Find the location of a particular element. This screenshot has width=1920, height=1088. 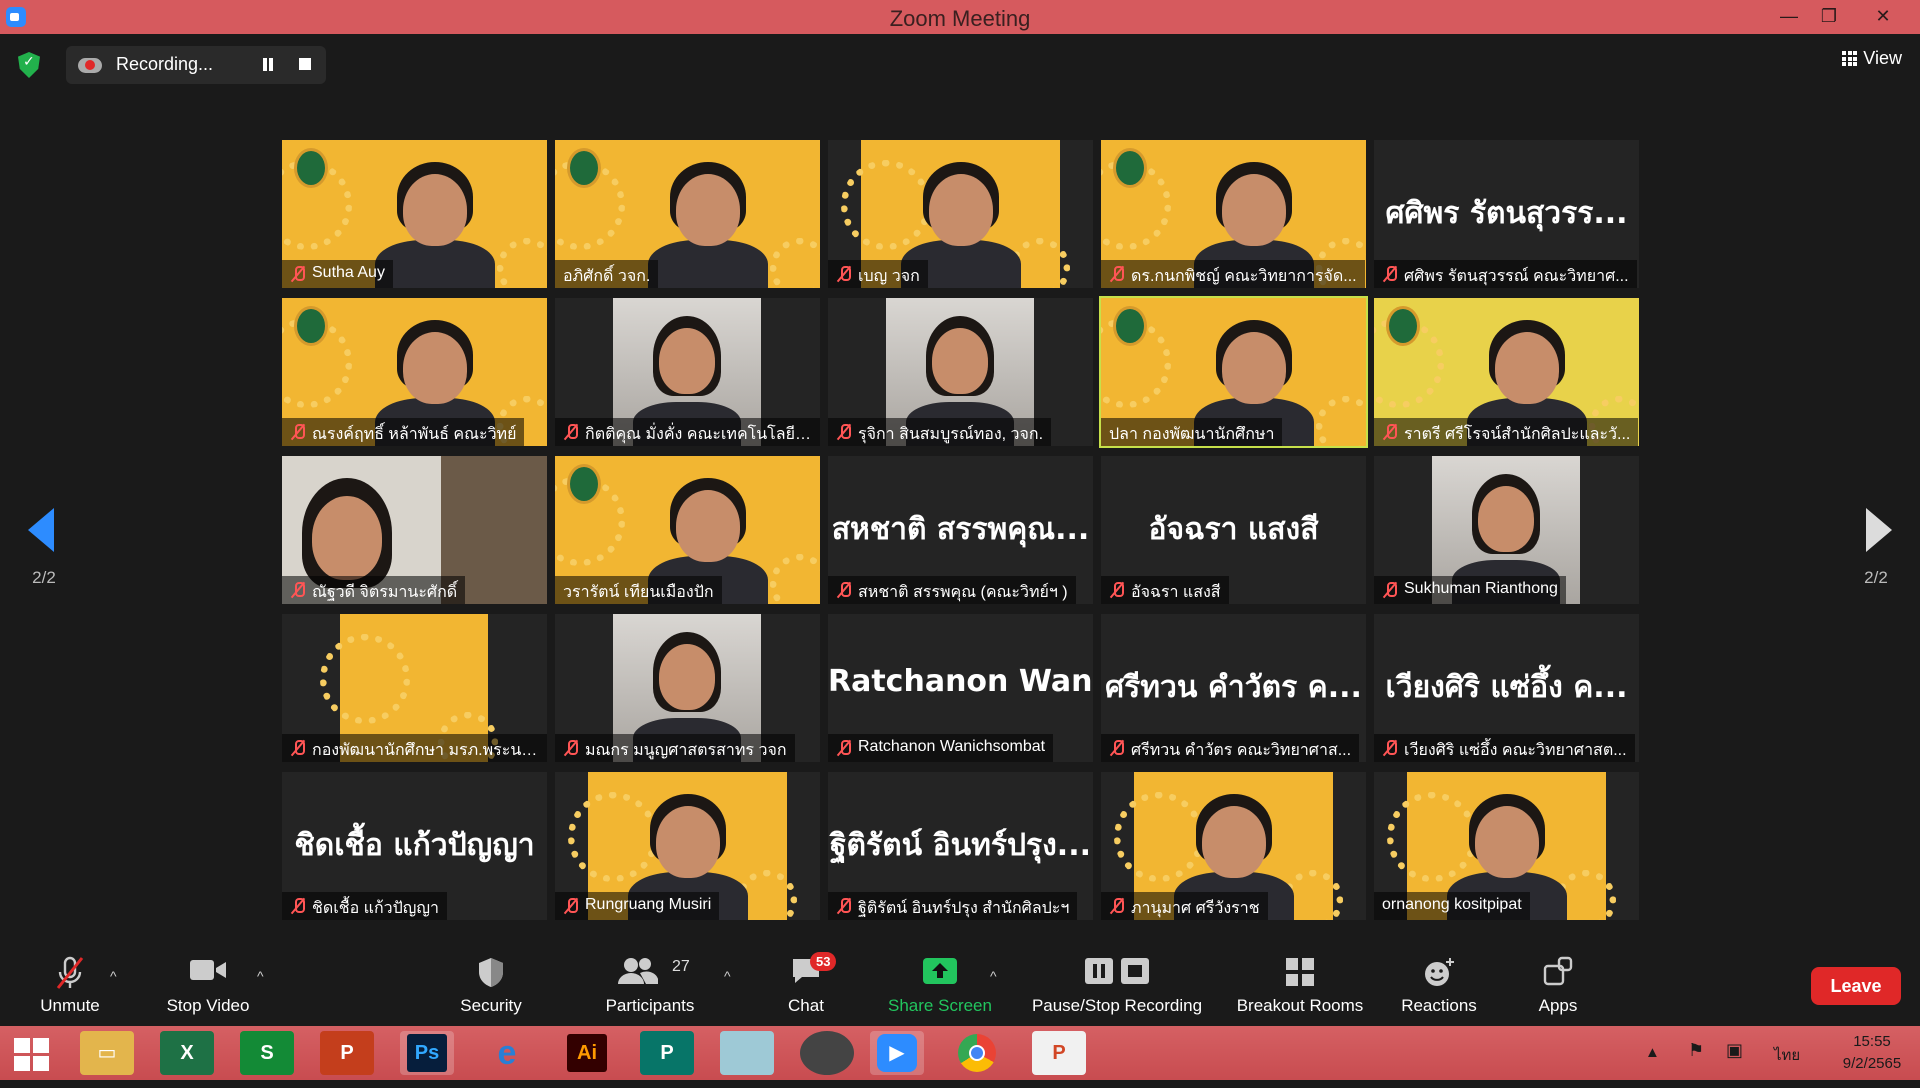

chrome-taskbar-item is located at coordinates (977, 1053).